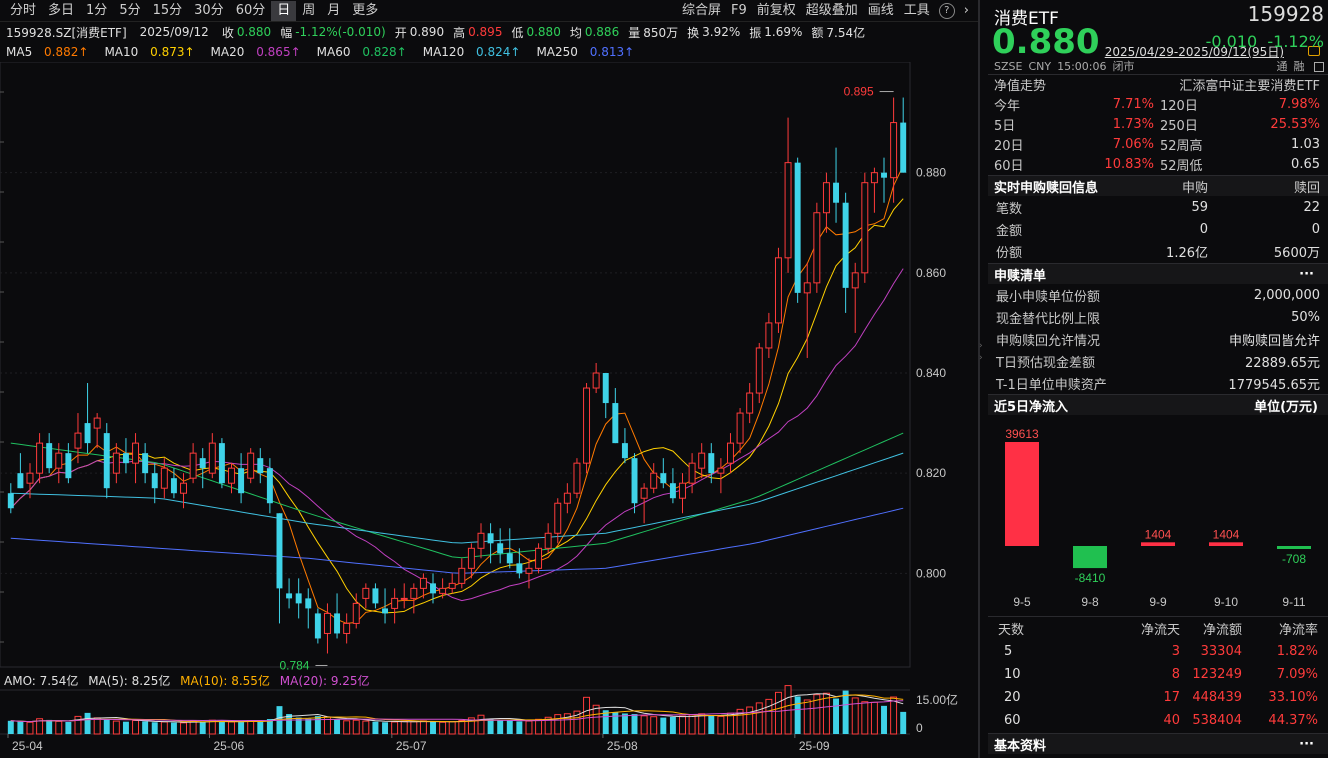  I want to click on period-tab-fenshi: 分时, so click(23, 11).